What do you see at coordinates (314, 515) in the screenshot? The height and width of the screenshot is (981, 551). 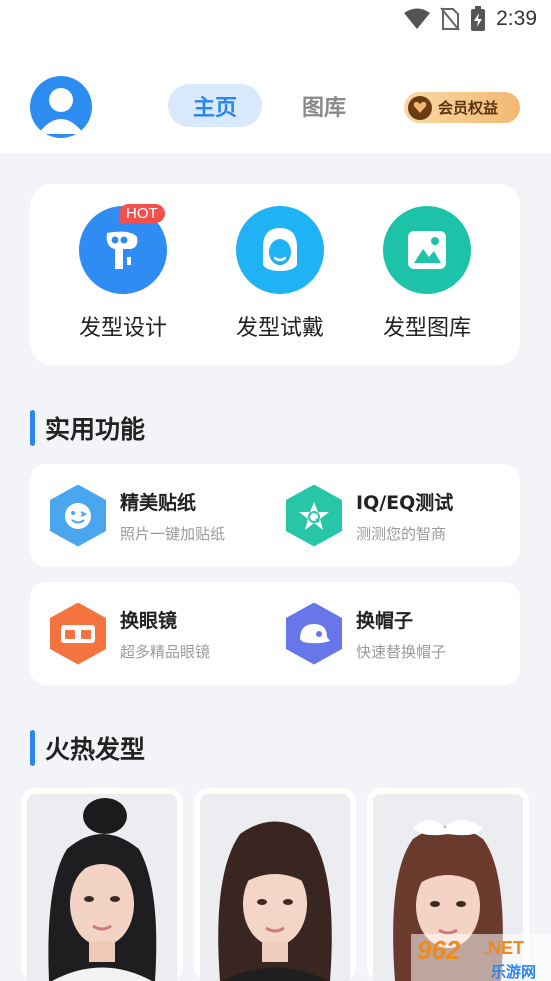 I see `star-q-icon` at bounding box center [314, 515].